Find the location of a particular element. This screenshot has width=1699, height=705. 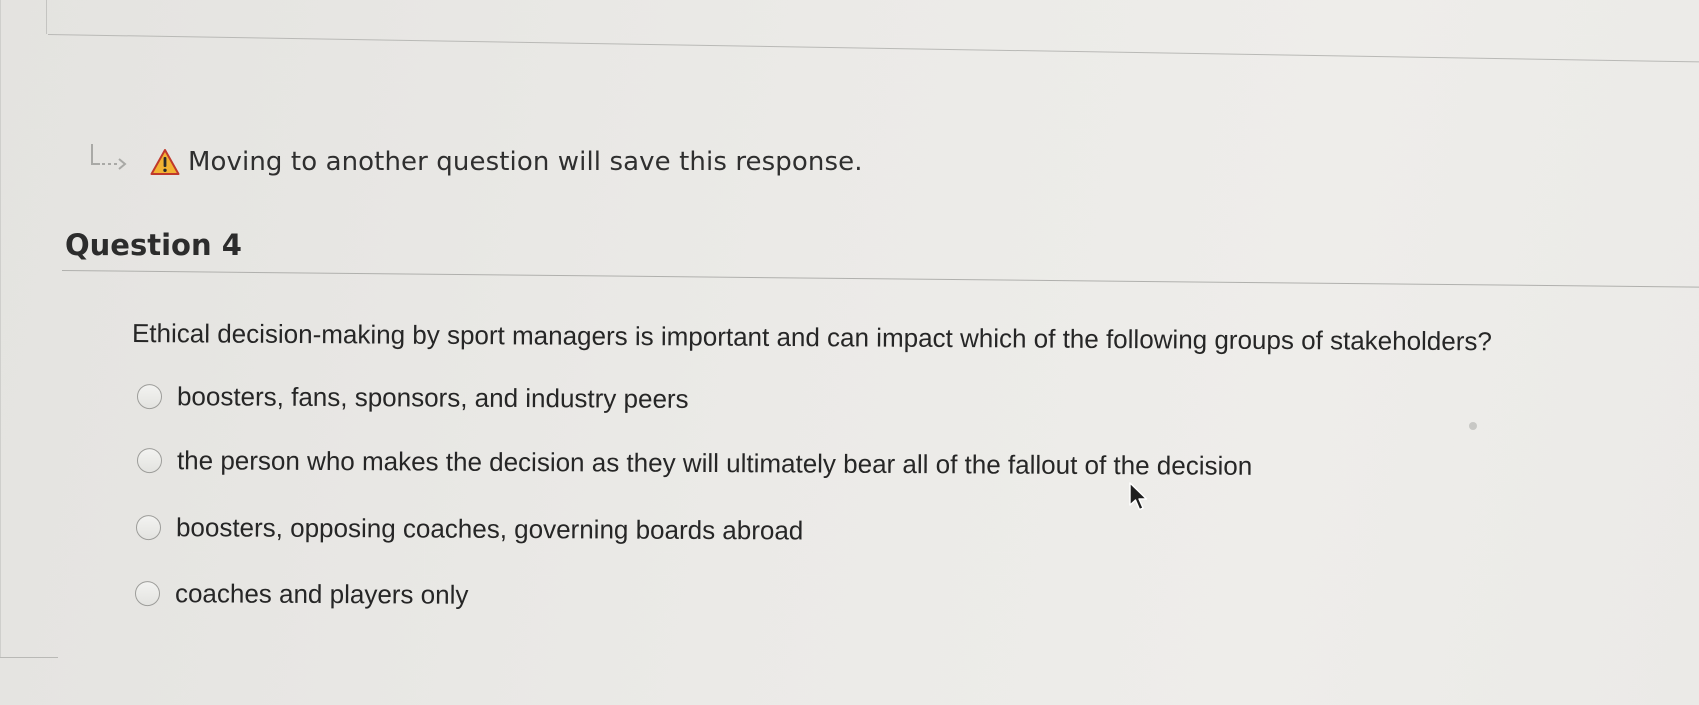

return-arrow-icon is located at coordinates (109, 157).